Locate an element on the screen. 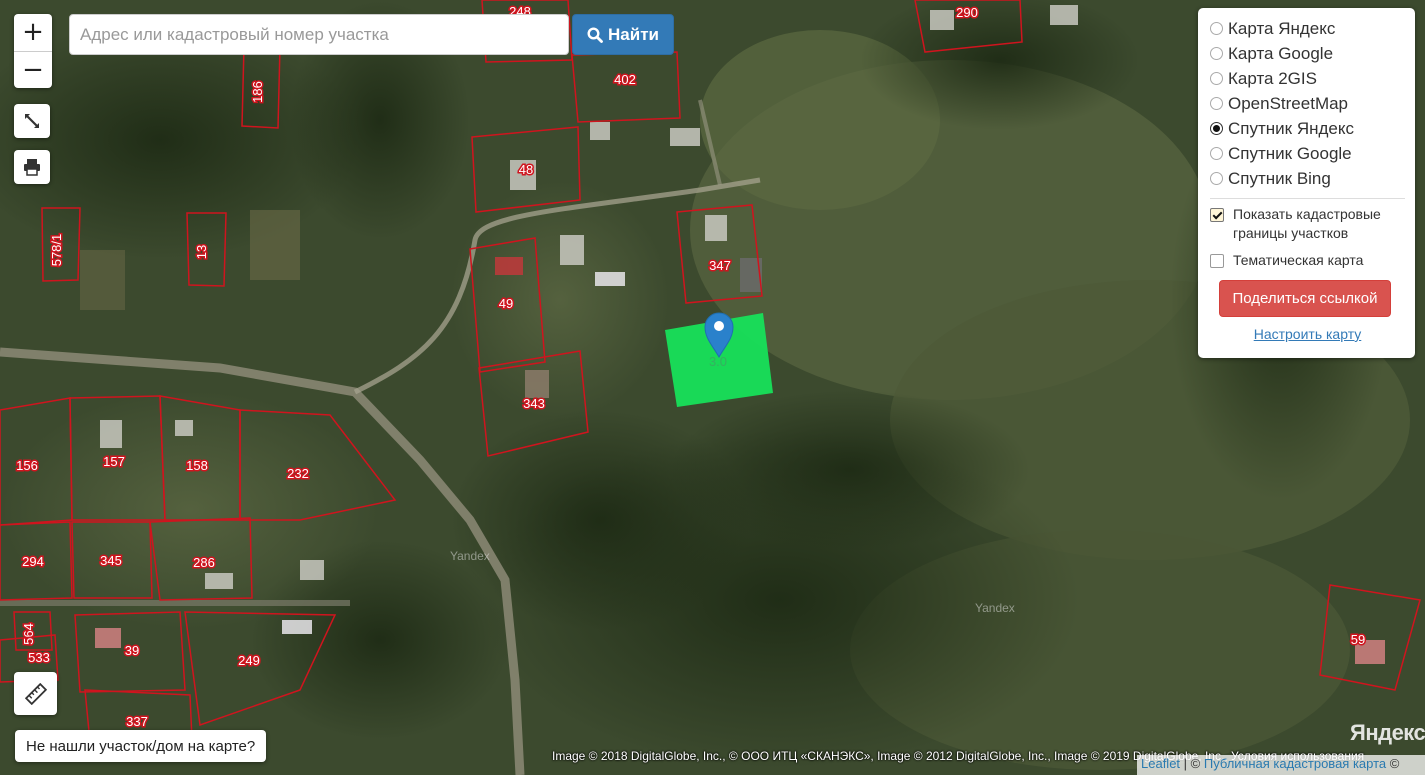 The width and height of the screenshot is (1425, 775). yandex-logo: Яндекс is located at coordinates (1387, 732).